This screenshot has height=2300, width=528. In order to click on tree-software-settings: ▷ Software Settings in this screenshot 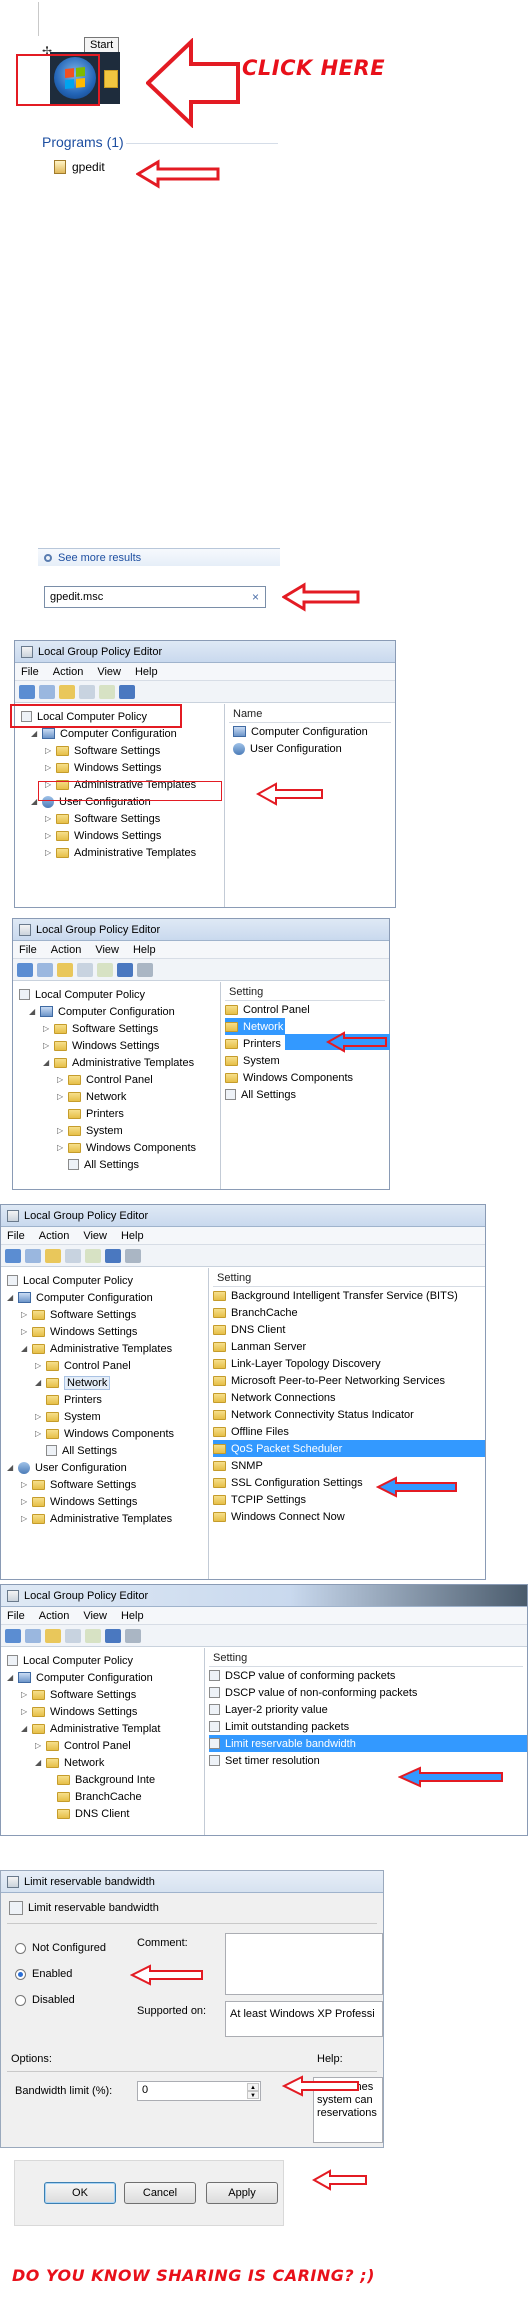, I will do `click(119, 750)`.